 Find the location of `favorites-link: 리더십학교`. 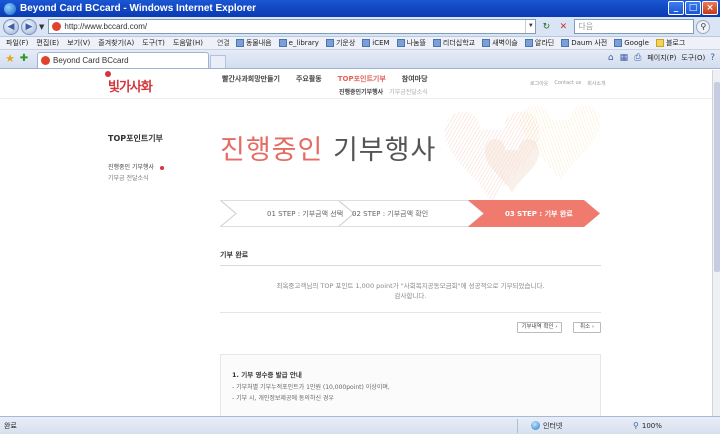

favorites-link: 리더십학교 is located at coordinates (454, 43).